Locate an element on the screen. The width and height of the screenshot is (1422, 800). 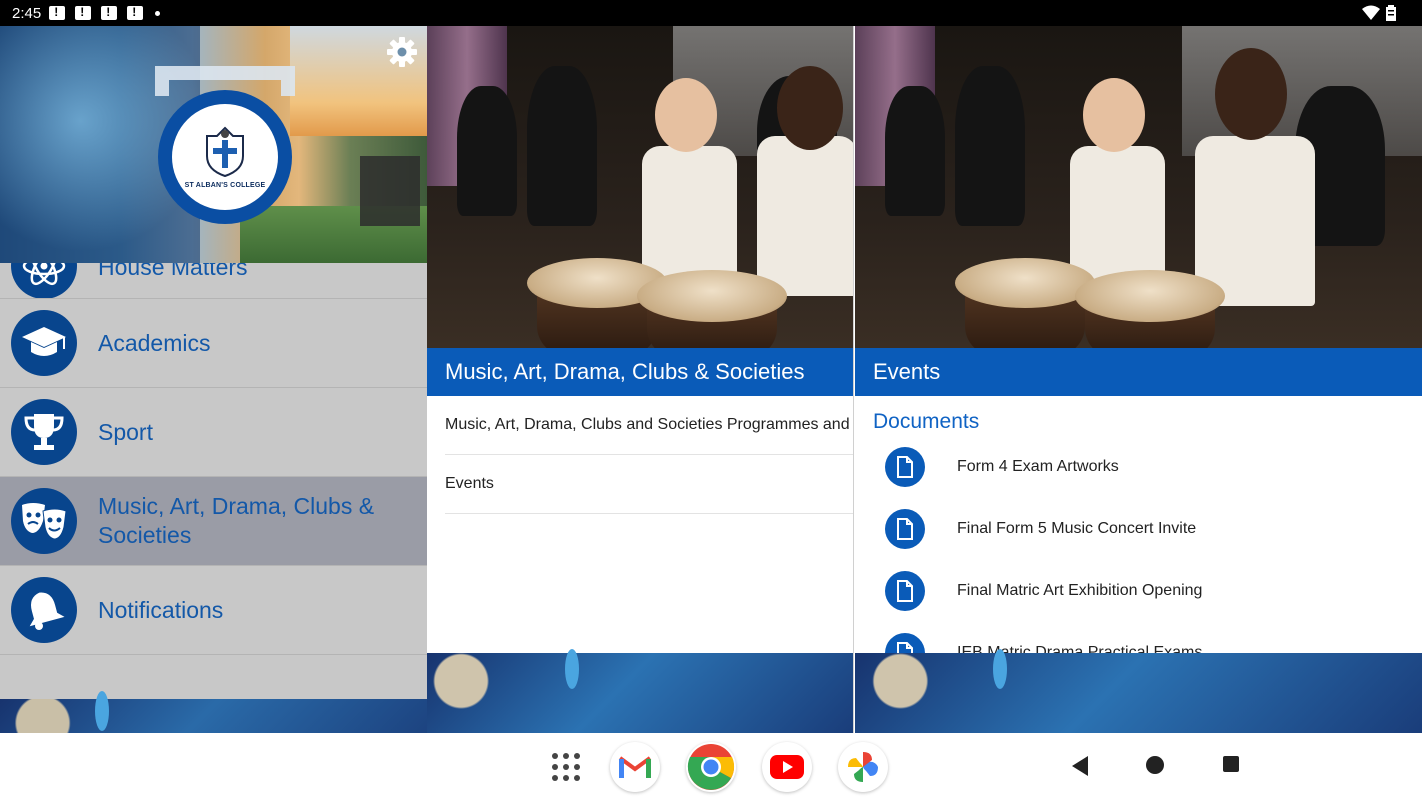
document-label: Final Form 5 Music Concert Invite is located at coordinates (1077, 528).